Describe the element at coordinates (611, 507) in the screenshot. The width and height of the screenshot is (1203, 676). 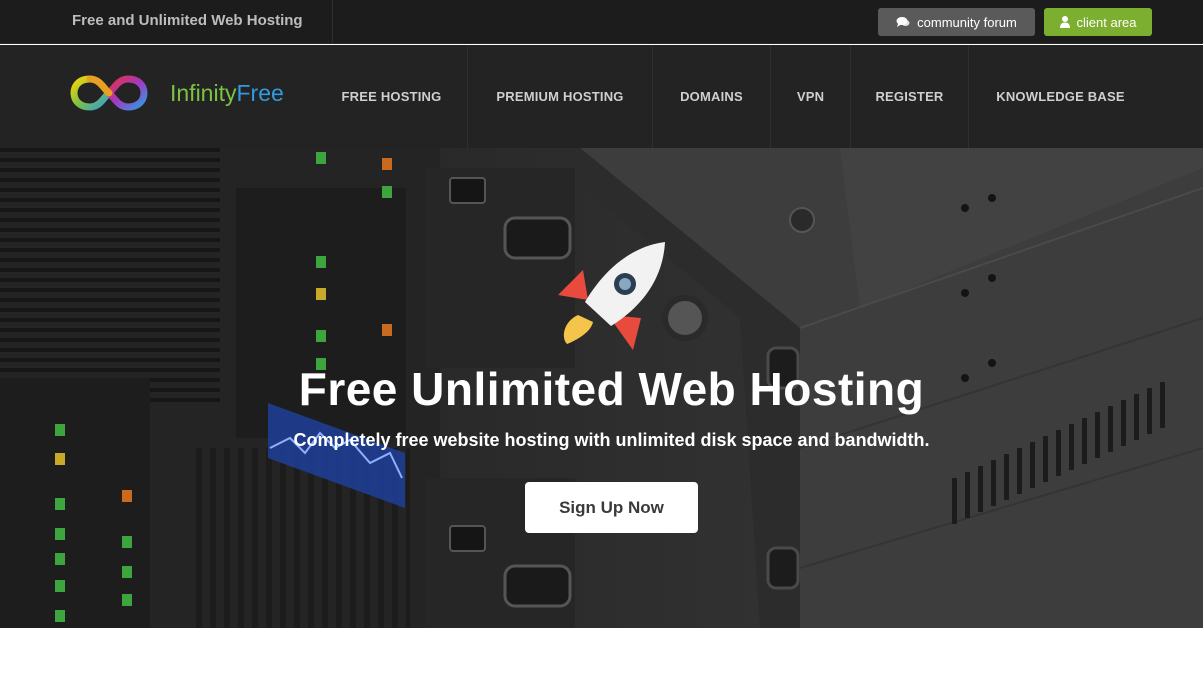
I see `sign-up-now-button: Sign Up Now` at that location.